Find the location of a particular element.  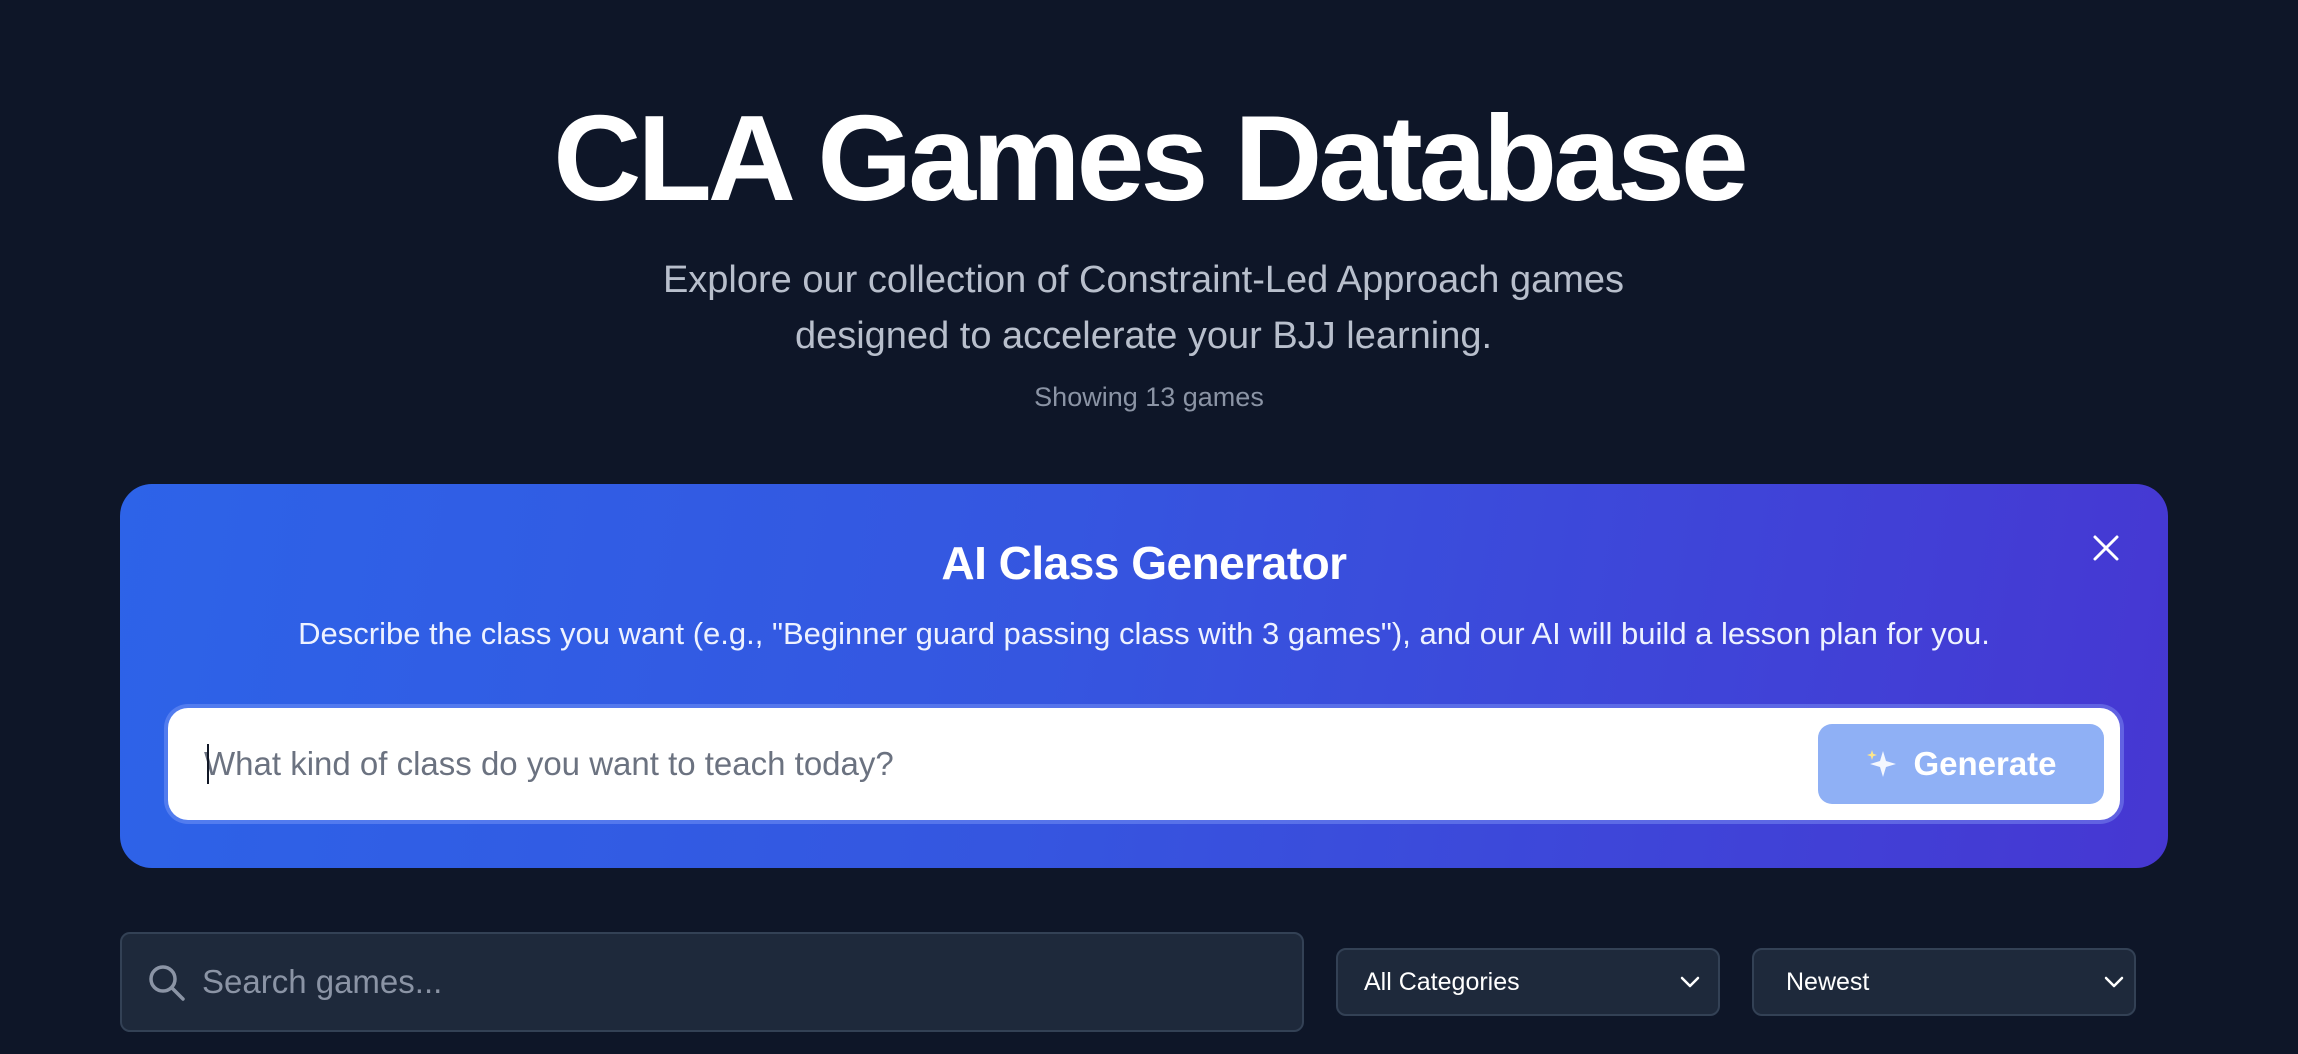

category-select: All Categories is located at coordinates (1528, 982).